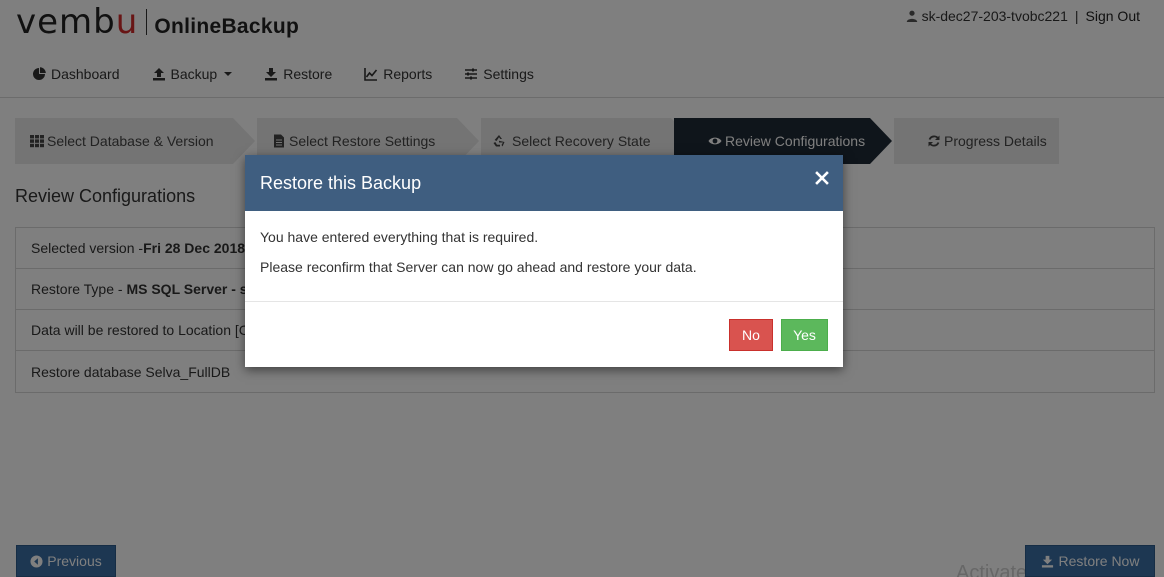 Image resolution: width=1164 pixels, height=577 pixels. Describe the element at coordinates (804, 335) in the screenshot. I see `yes-button: Yes` at that location.